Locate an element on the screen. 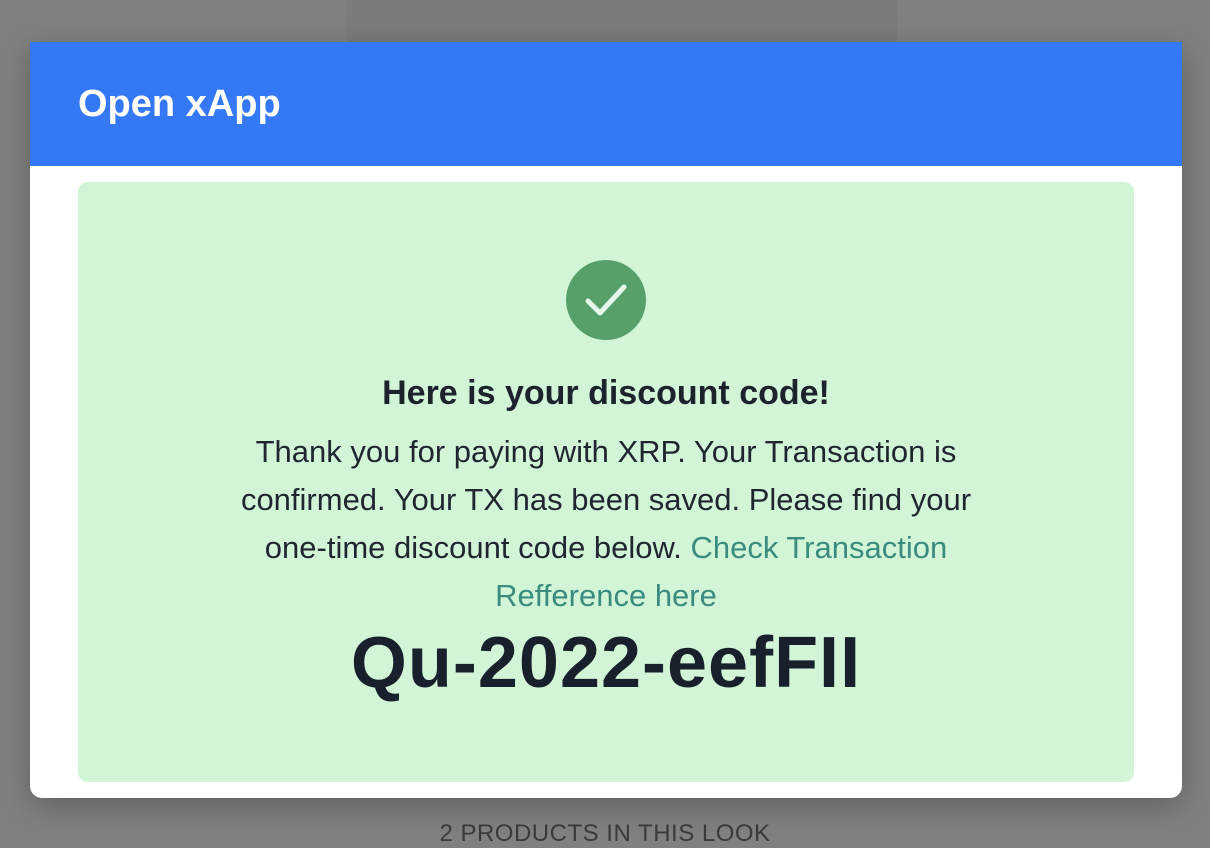 This screenshot has height=848, width=1210. background-products-text: 2 PRODUCTS IN THIS LOOK is located at coordinates (605, 833).